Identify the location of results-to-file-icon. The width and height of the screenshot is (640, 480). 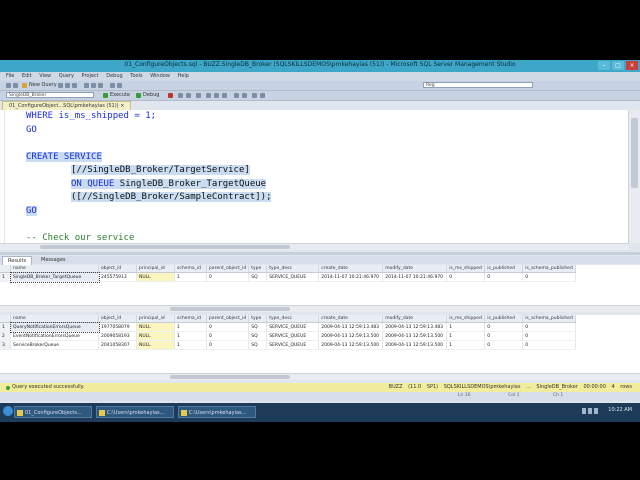
(224, 95).